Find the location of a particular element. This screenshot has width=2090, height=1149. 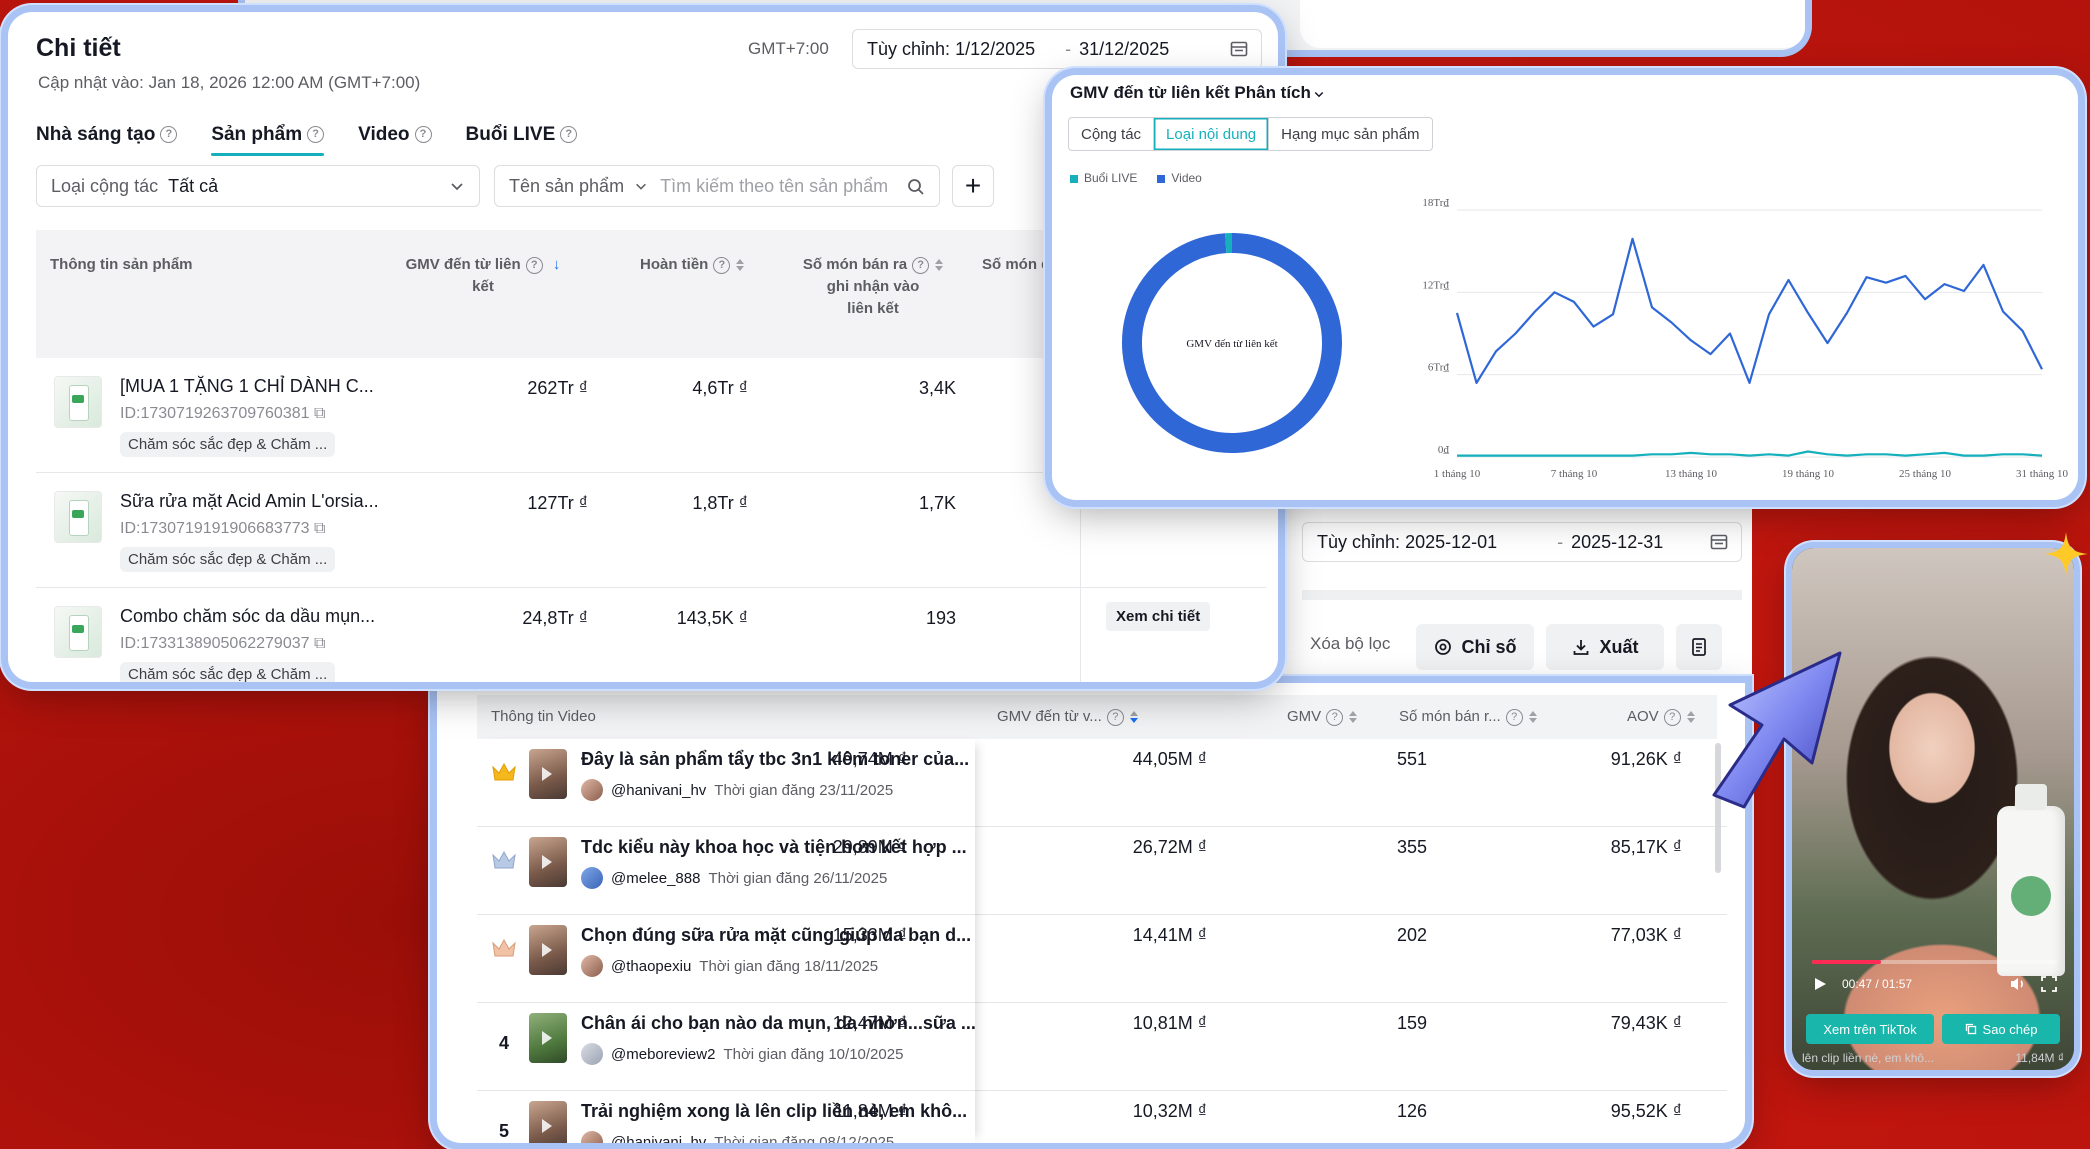

posted-time: Thời gian đăng 18/11/2025 is located at coordinates (789, 966).